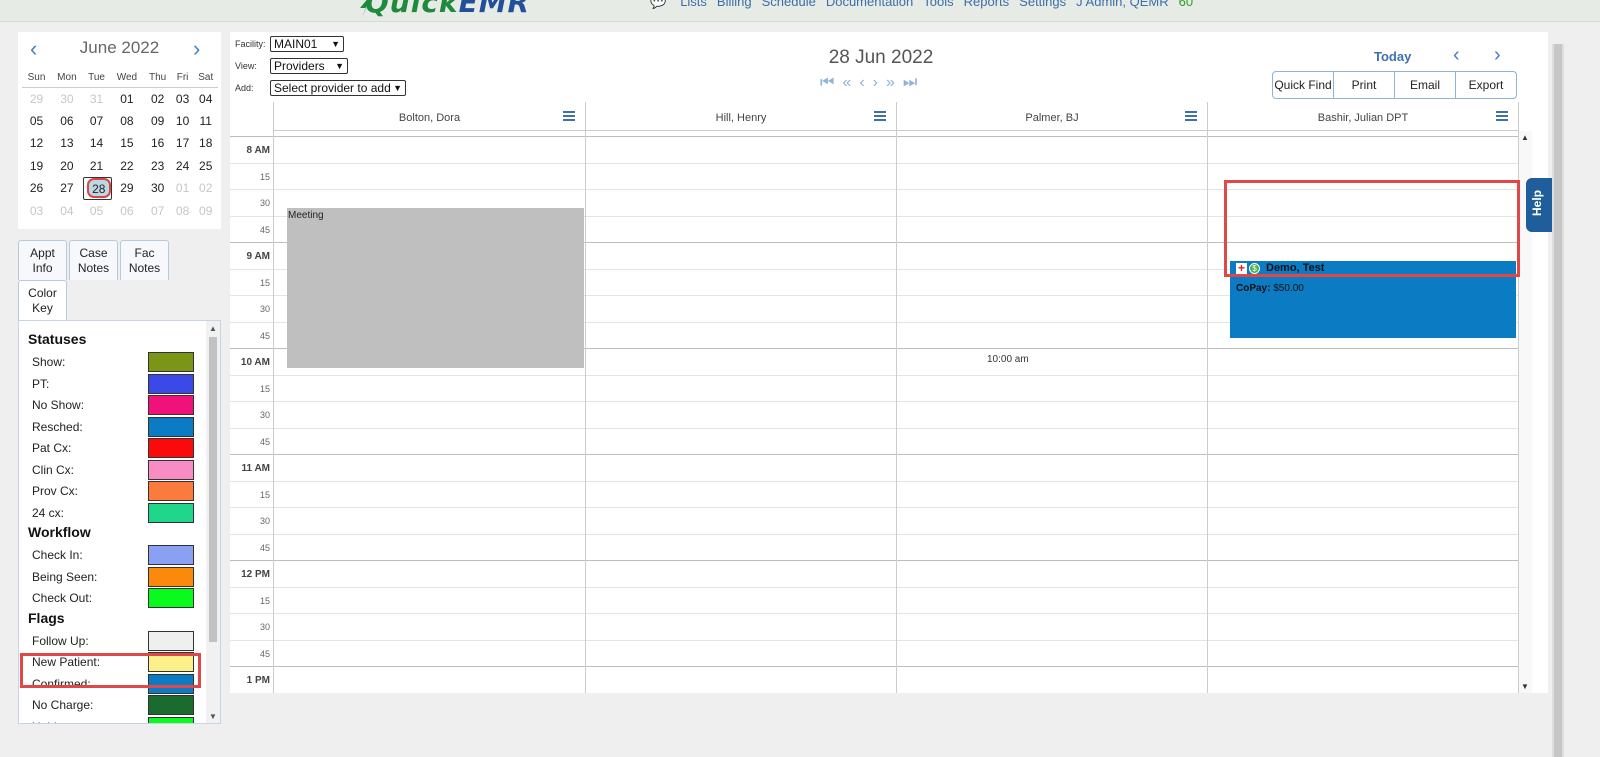 The height and width of the screenshot is (757, 1600). I want to click on tab-appt-info: Appt Info, so click(42, 260).